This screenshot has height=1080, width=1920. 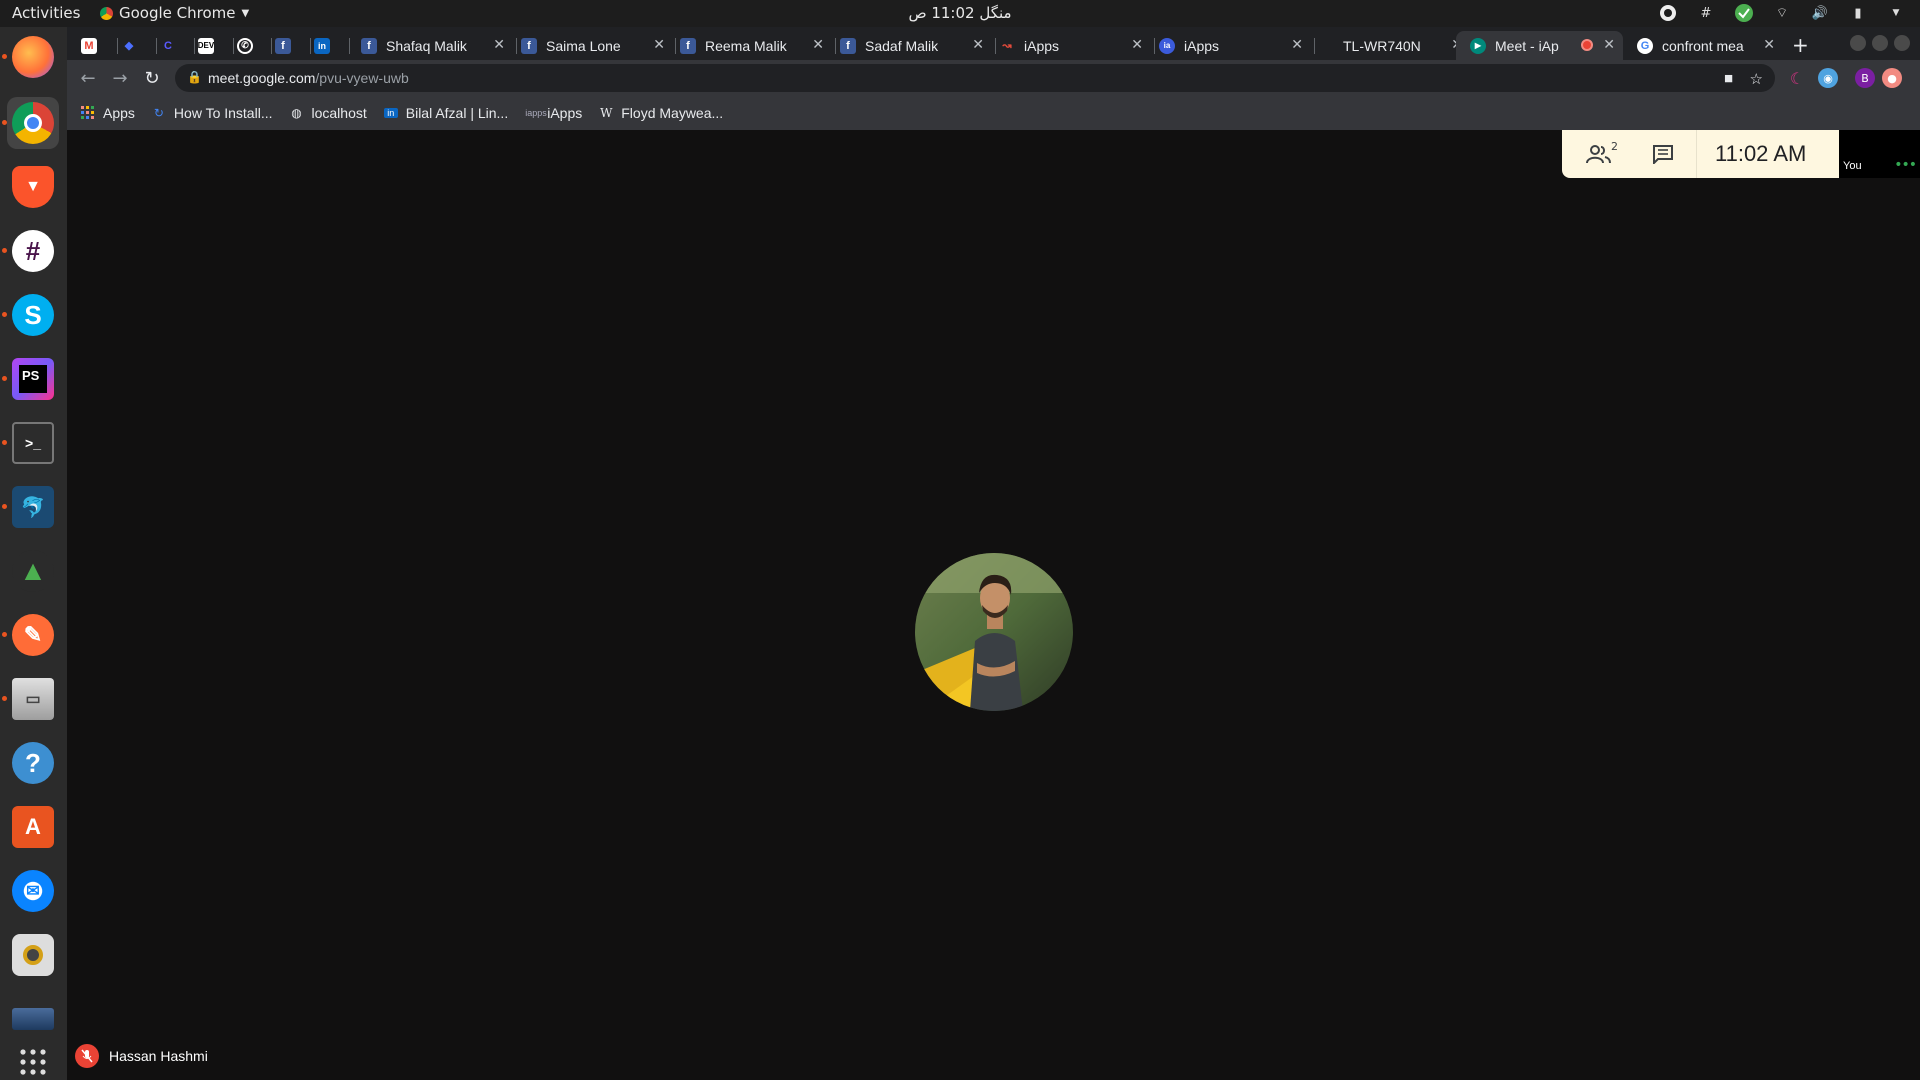 What do you see at coordinates (1703, 45) in the screenshot?
I see `tab-google-search: G confront mea ✕` at bounding box center [1703, 45].